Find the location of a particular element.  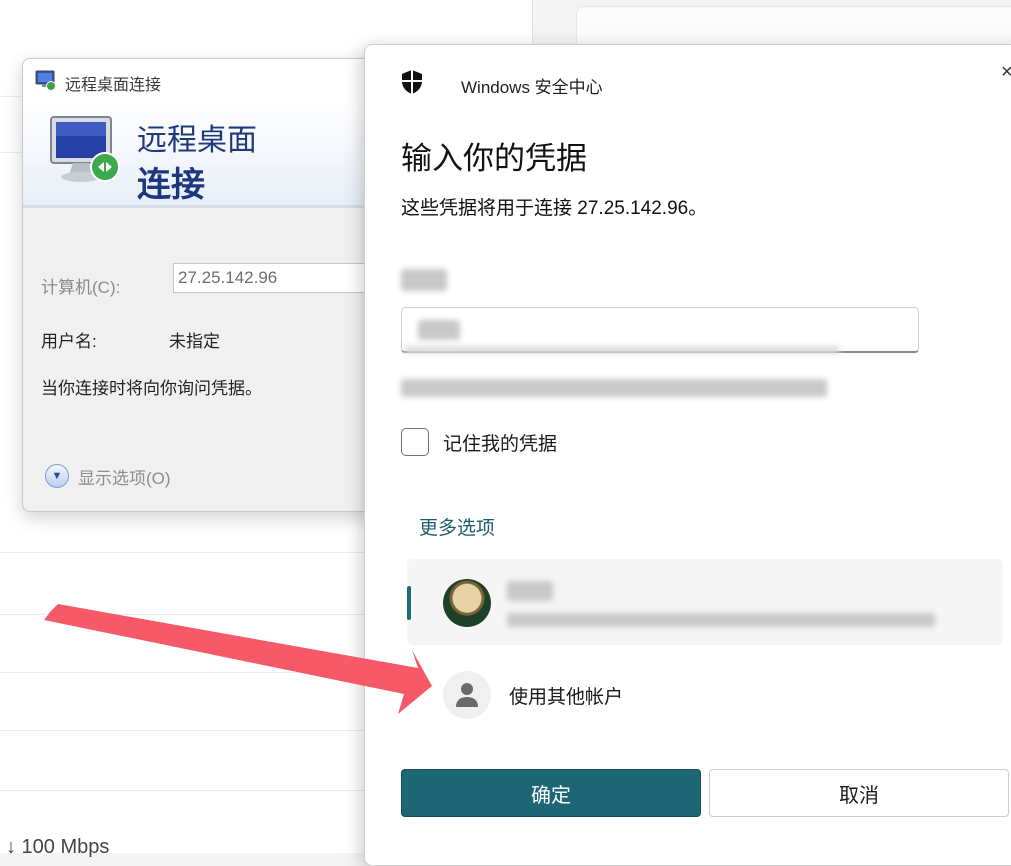

blurred-input-overlay is located at coordinates (622, 350).